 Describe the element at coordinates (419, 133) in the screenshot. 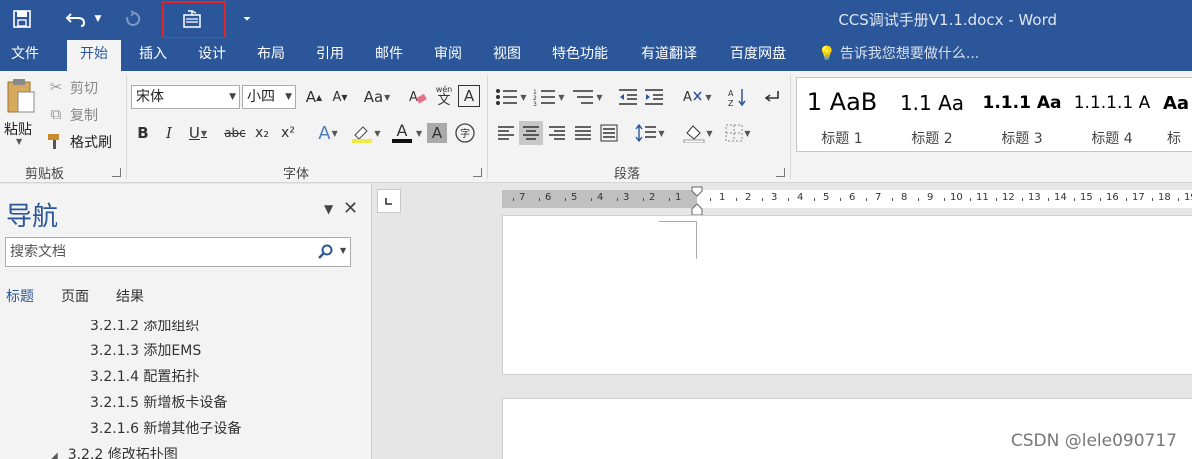

I see `font-color-dropdown-icon: ▼` at that location.